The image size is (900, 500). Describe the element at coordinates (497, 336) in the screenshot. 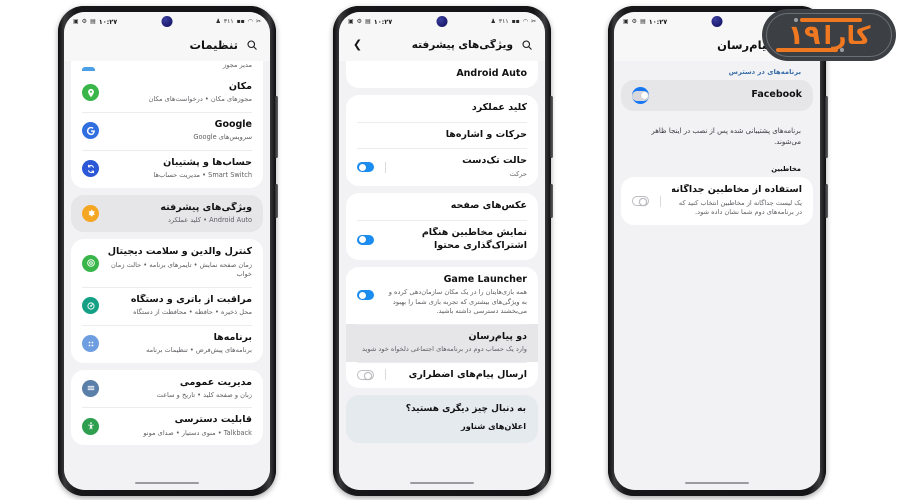

I see `row-title: دو پیام‌رسان` at that location.